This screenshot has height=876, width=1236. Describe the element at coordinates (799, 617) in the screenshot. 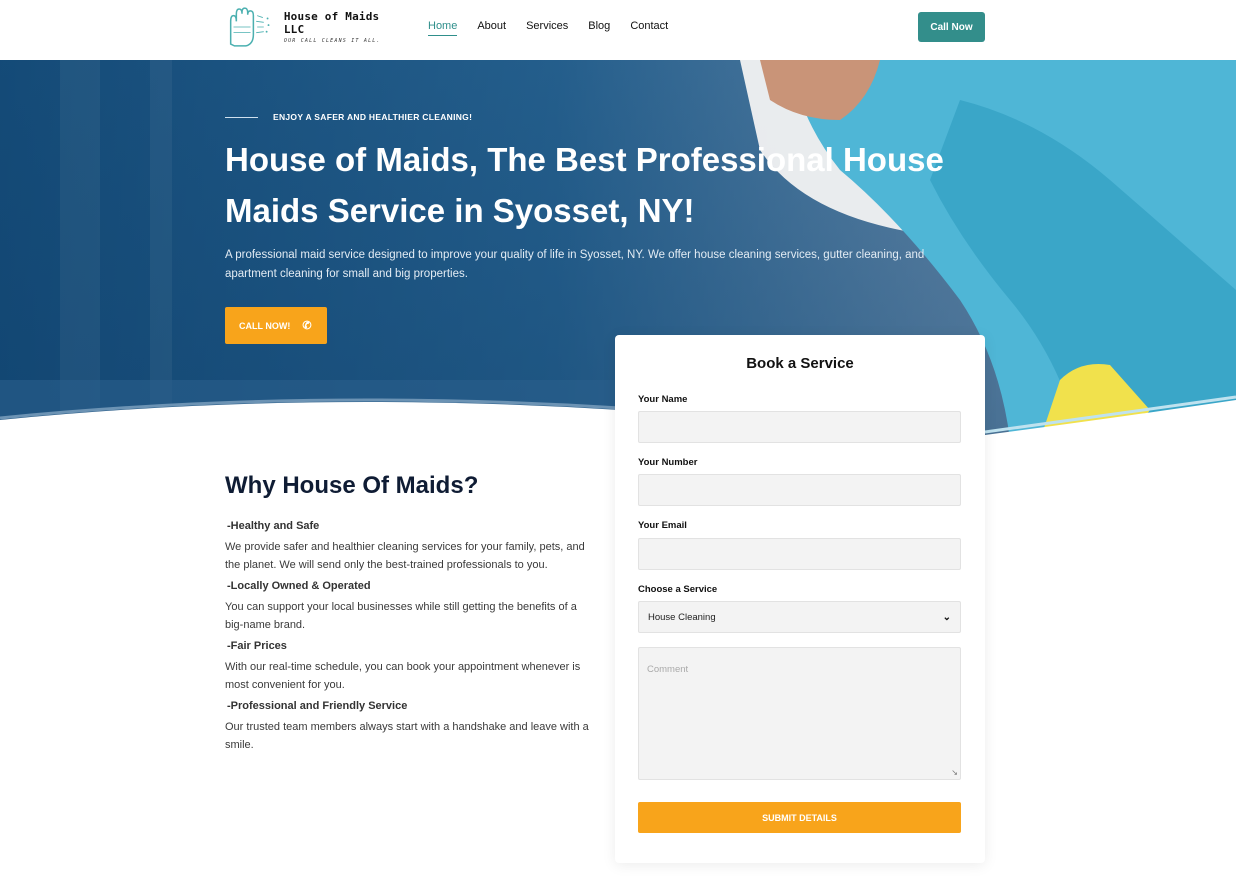

I see `service-select: House Cleaning ⌄` at that location.